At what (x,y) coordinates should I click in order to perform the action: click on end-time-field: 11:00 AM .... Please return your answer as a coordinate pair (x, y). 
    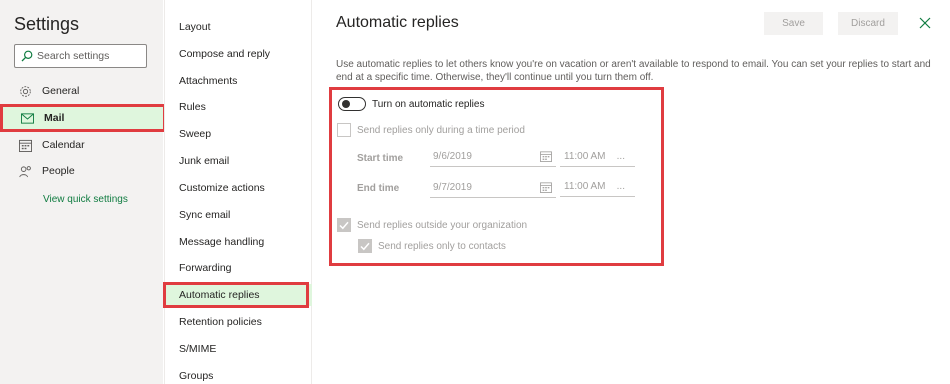
    Looking at the image, I should click on (597, 187).